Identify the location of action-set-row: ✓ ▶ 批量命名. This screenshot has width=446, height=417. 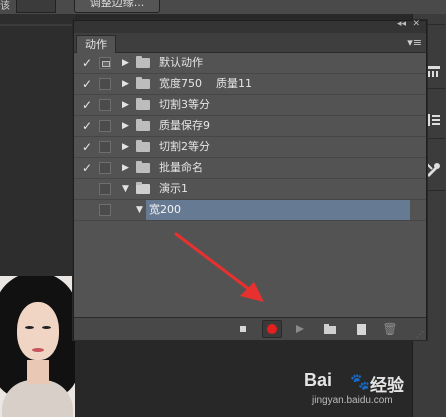
(250, 168).